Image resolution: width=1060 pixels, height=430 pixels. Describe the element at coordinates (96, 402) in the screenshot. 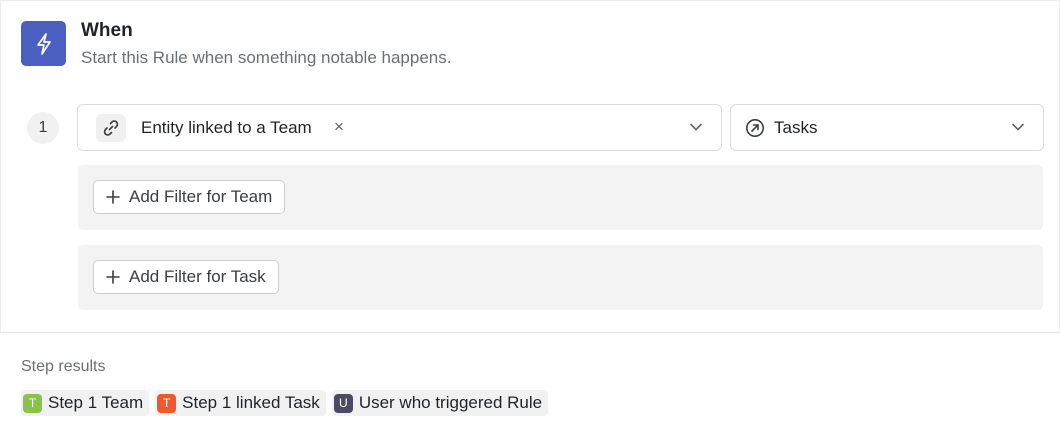

I see `chip-label: Step 1 Team` at that location.